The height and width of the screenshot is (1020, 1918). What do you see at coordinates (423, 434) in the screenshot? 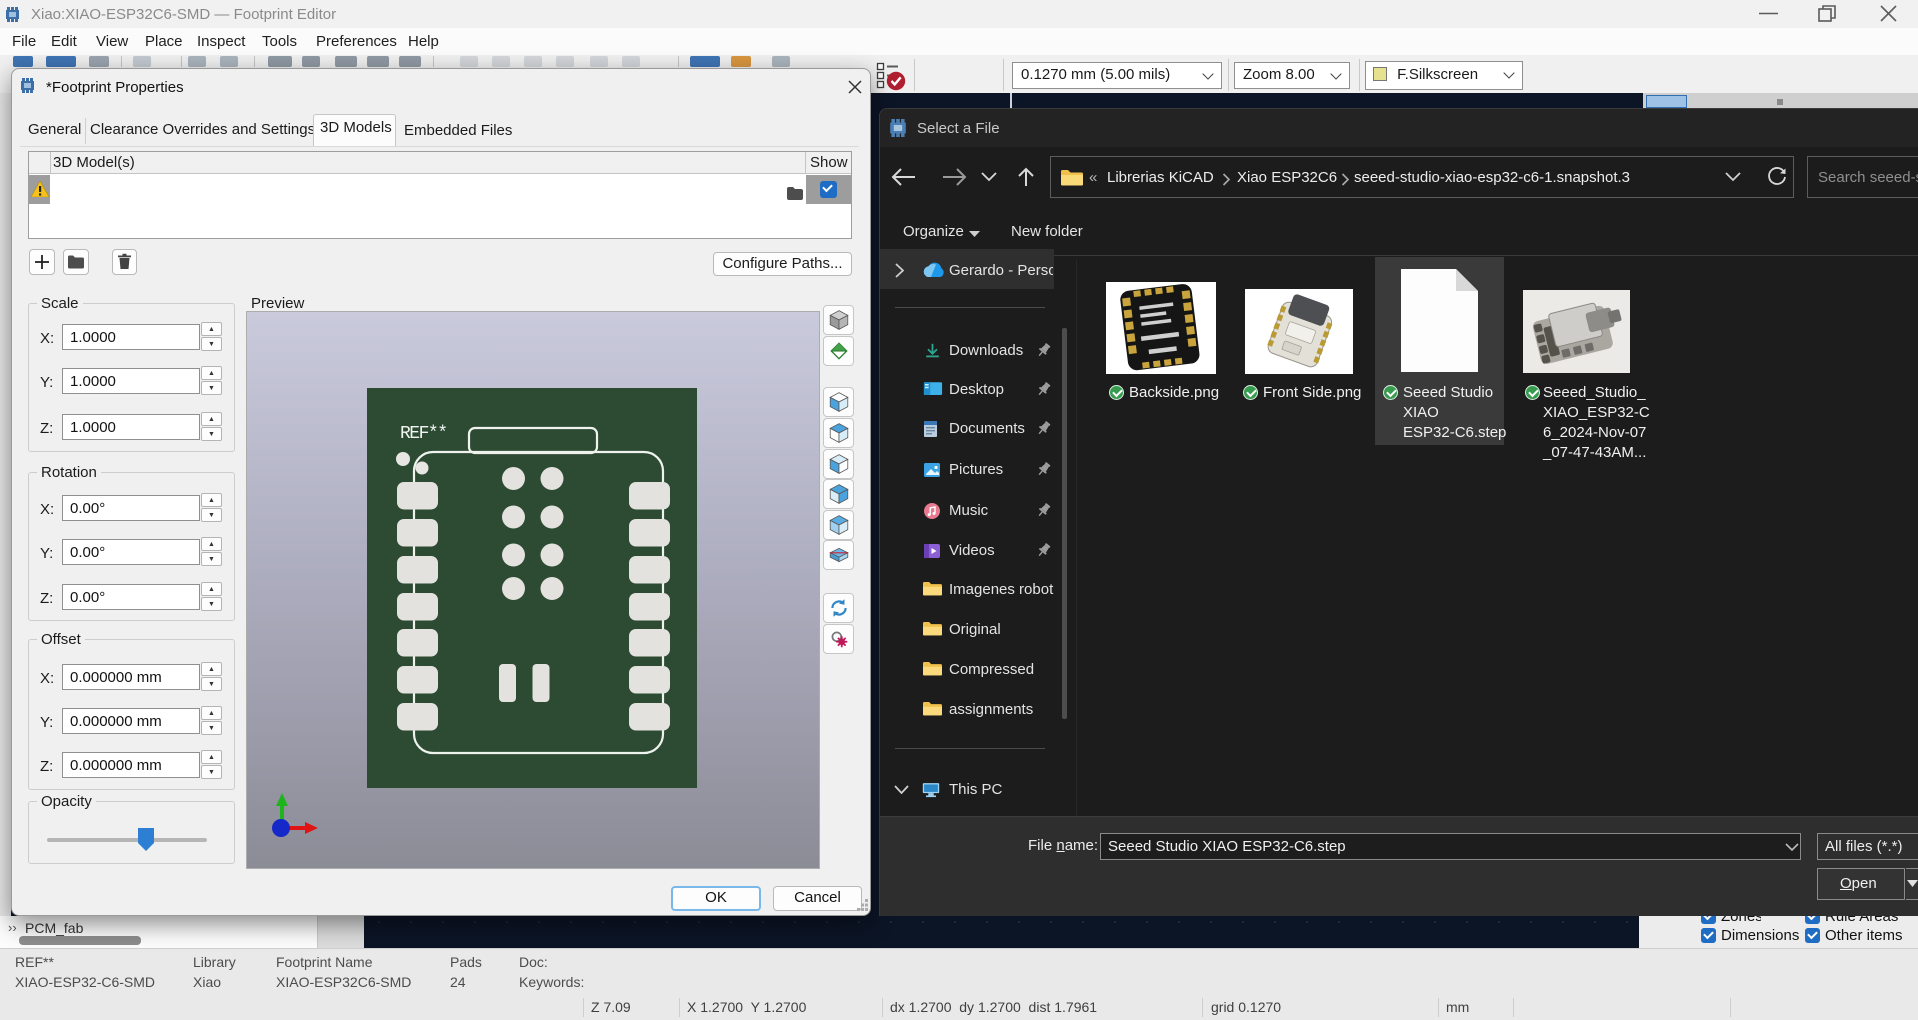
I see `svg-text: REF**` at bounding box center [423, 434].